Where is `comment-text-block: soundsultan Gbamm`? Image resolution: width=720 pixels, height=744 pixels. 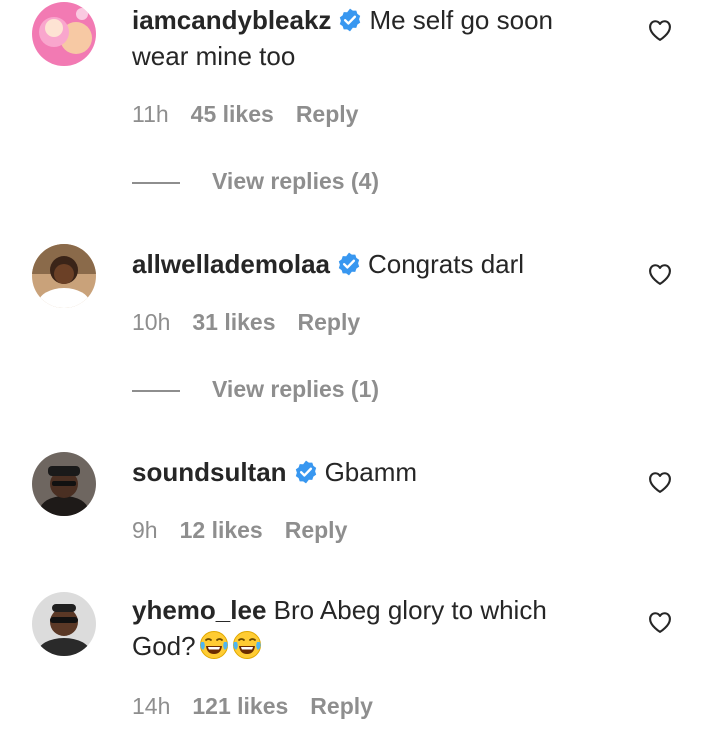
comment-text-block: soundsultan Gbamm is located at coordinates (372, 472).